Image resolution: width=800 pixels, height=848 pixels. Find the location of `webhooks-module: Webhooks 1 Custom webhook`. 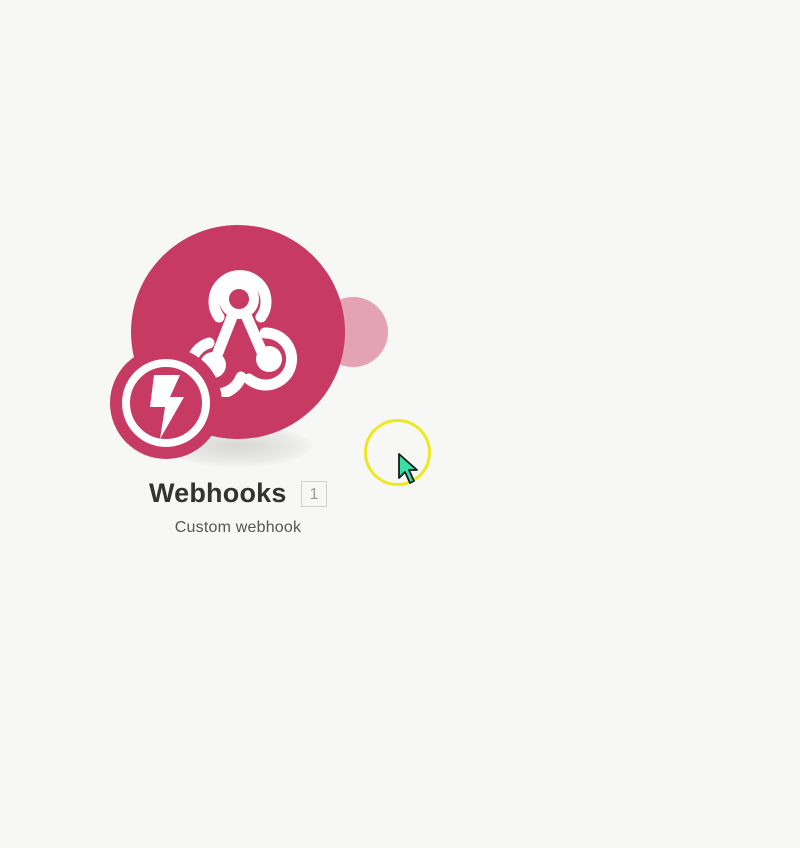

webhooks-module: Webhooks 1 Custom webhook is located at coordinates (250, 385).